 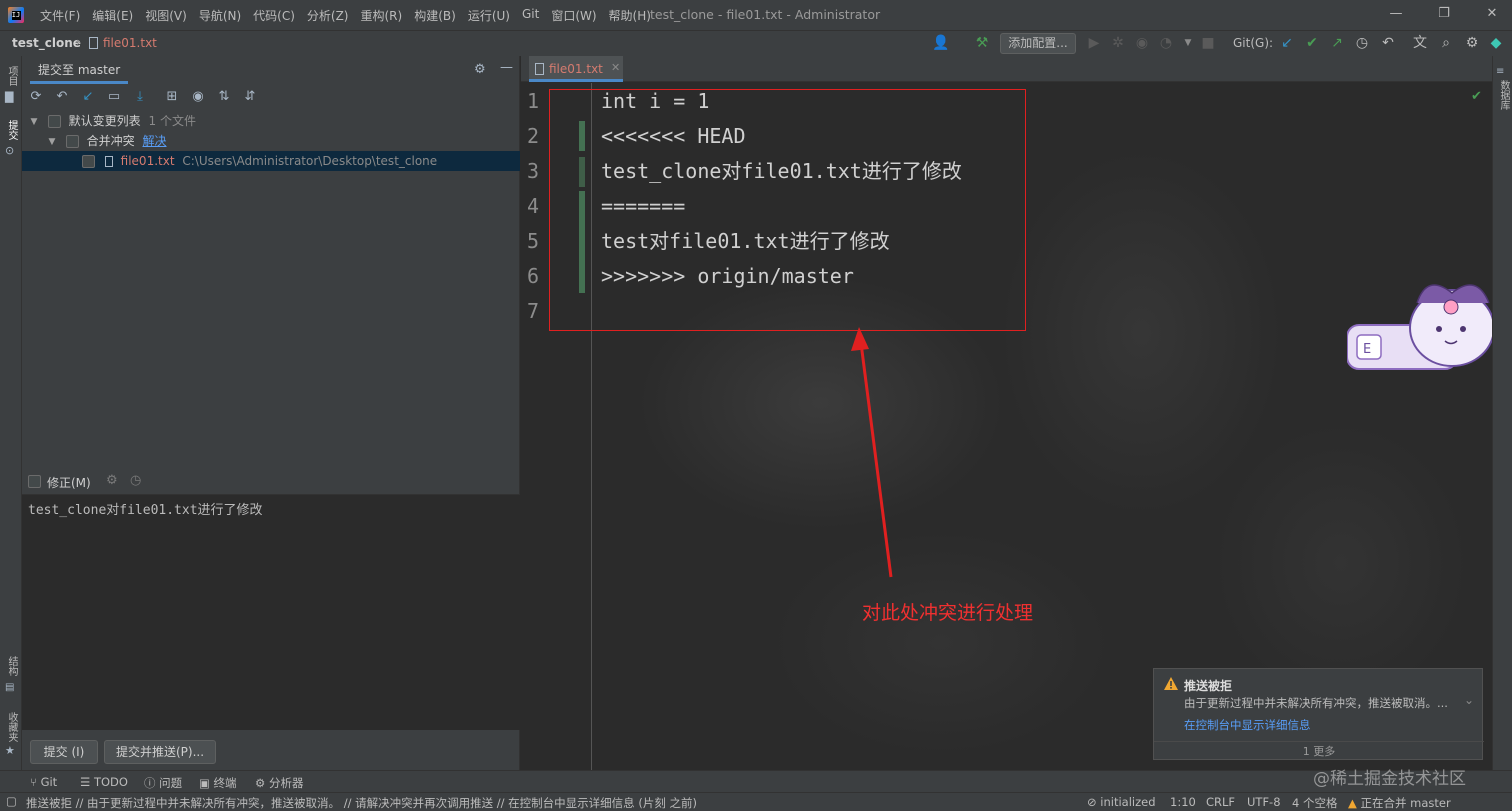 I want to click on merge-status: ▲ 正在合并 master, so click(x=1399, y=803).